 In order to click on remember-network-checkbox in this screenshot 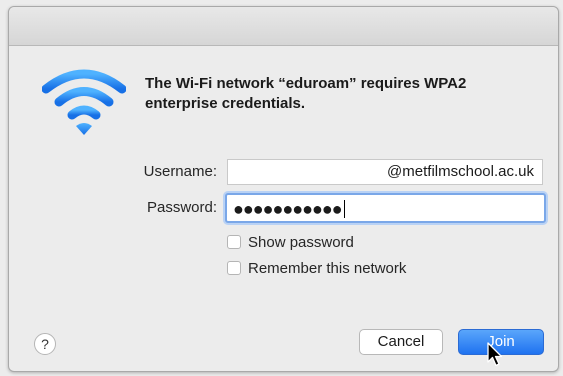, I will do `click(234, 268)`.